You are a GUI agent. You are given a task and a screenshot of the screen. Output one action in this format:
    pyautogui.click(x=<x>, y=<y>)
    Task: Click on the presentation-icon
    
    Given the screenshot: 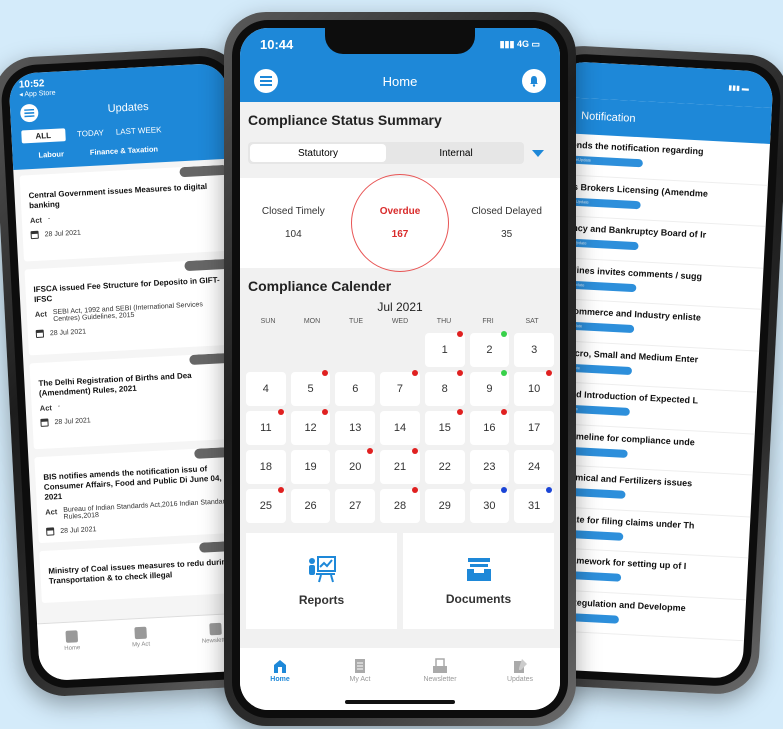 What is the action you would take?
    pyautogui.click(x=322, y=569)
    